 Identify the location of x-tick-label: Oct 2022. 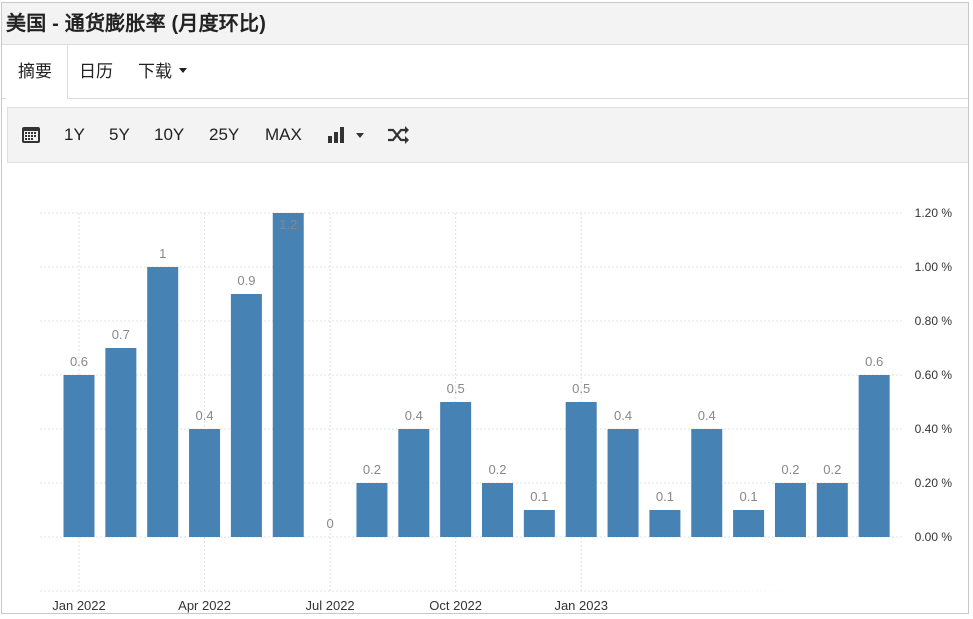
(455, 605).